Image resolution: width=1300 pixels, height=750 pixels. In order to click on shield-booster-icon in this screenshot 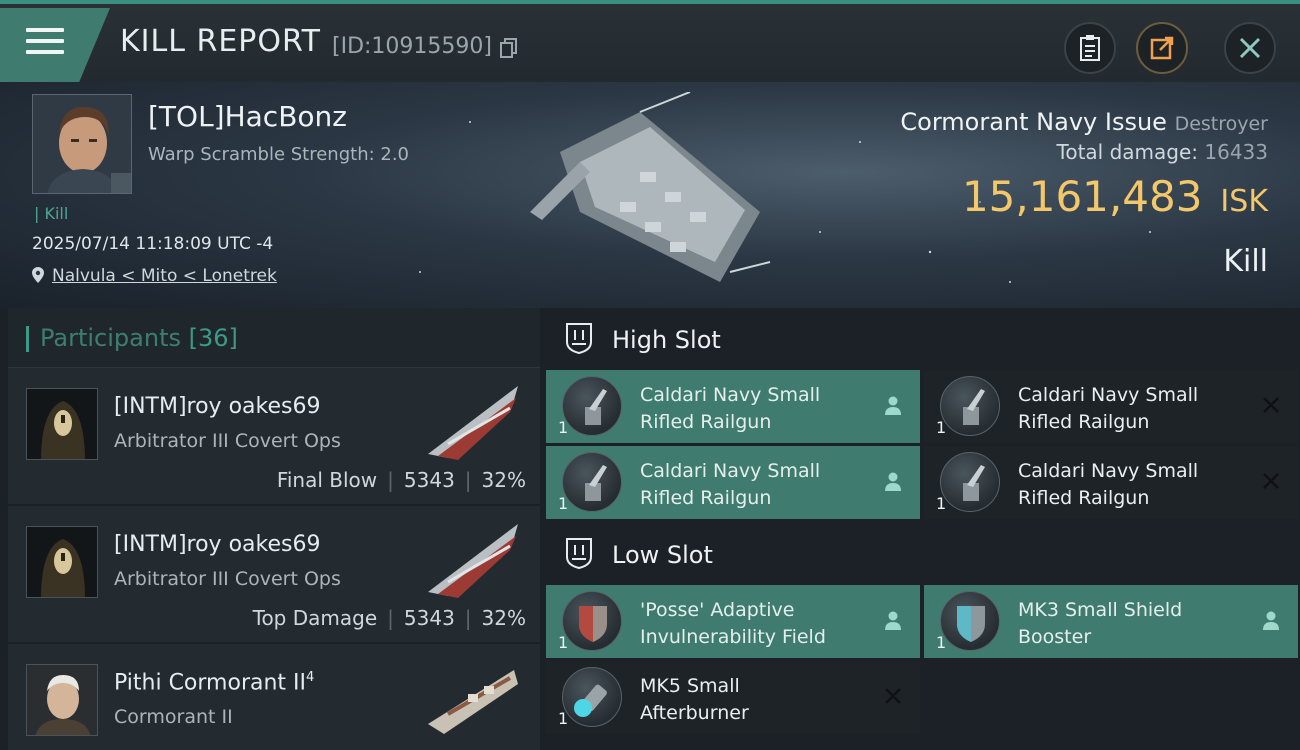, I will do `click(970, 621)`.